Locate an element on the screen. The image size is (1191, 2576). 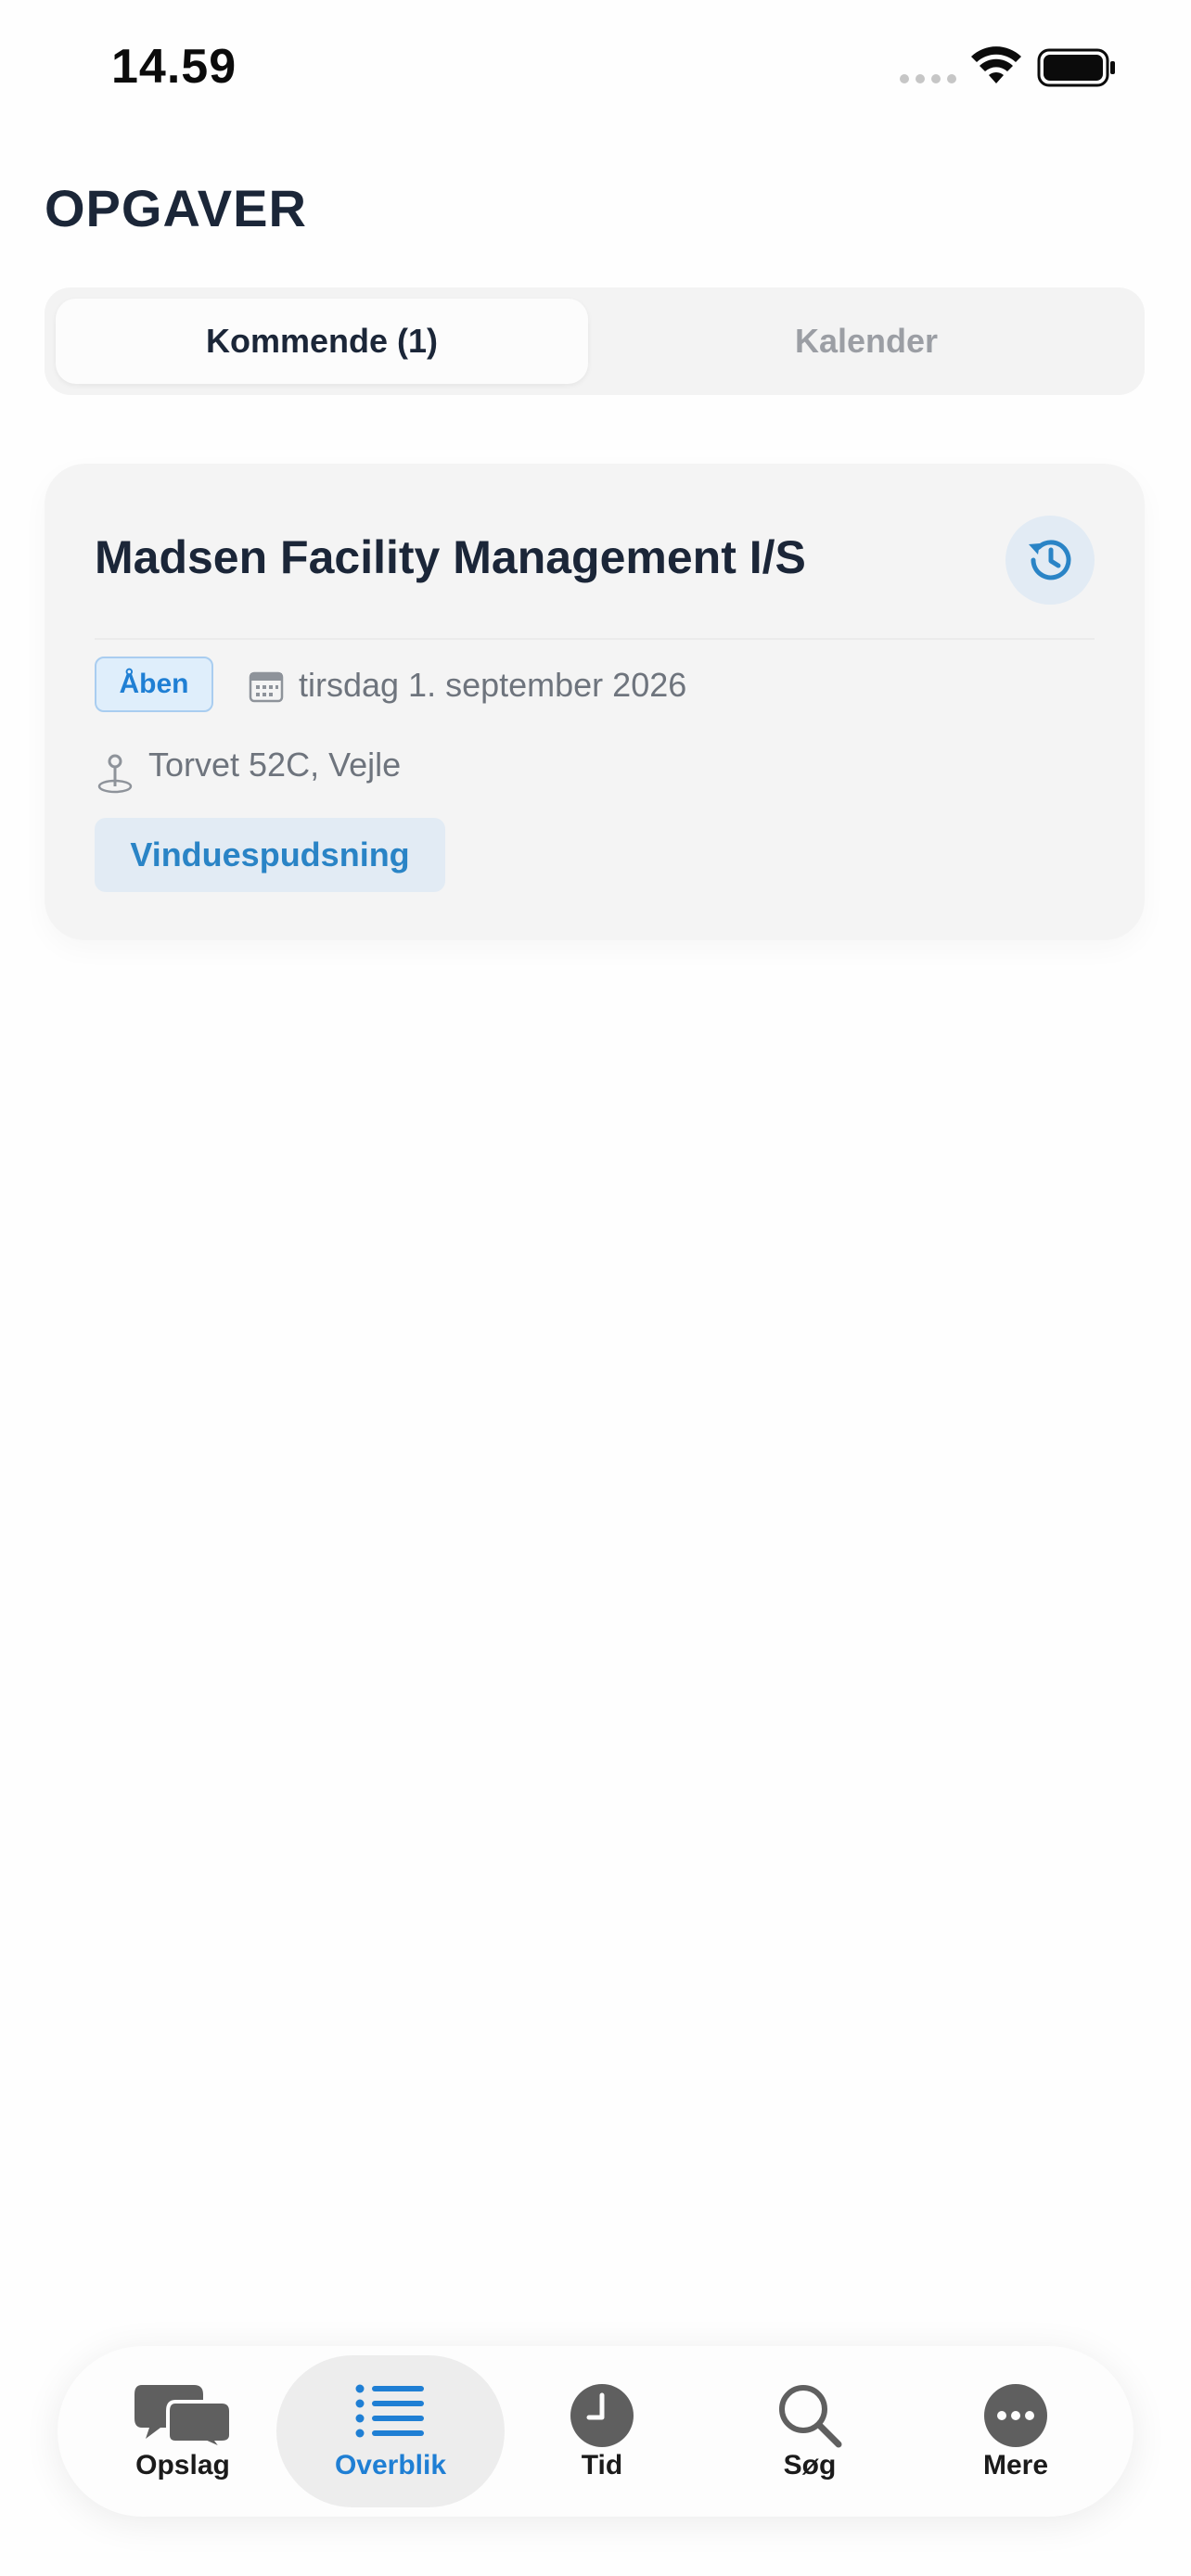
battery-icon is located at coordinates (1076, 67).